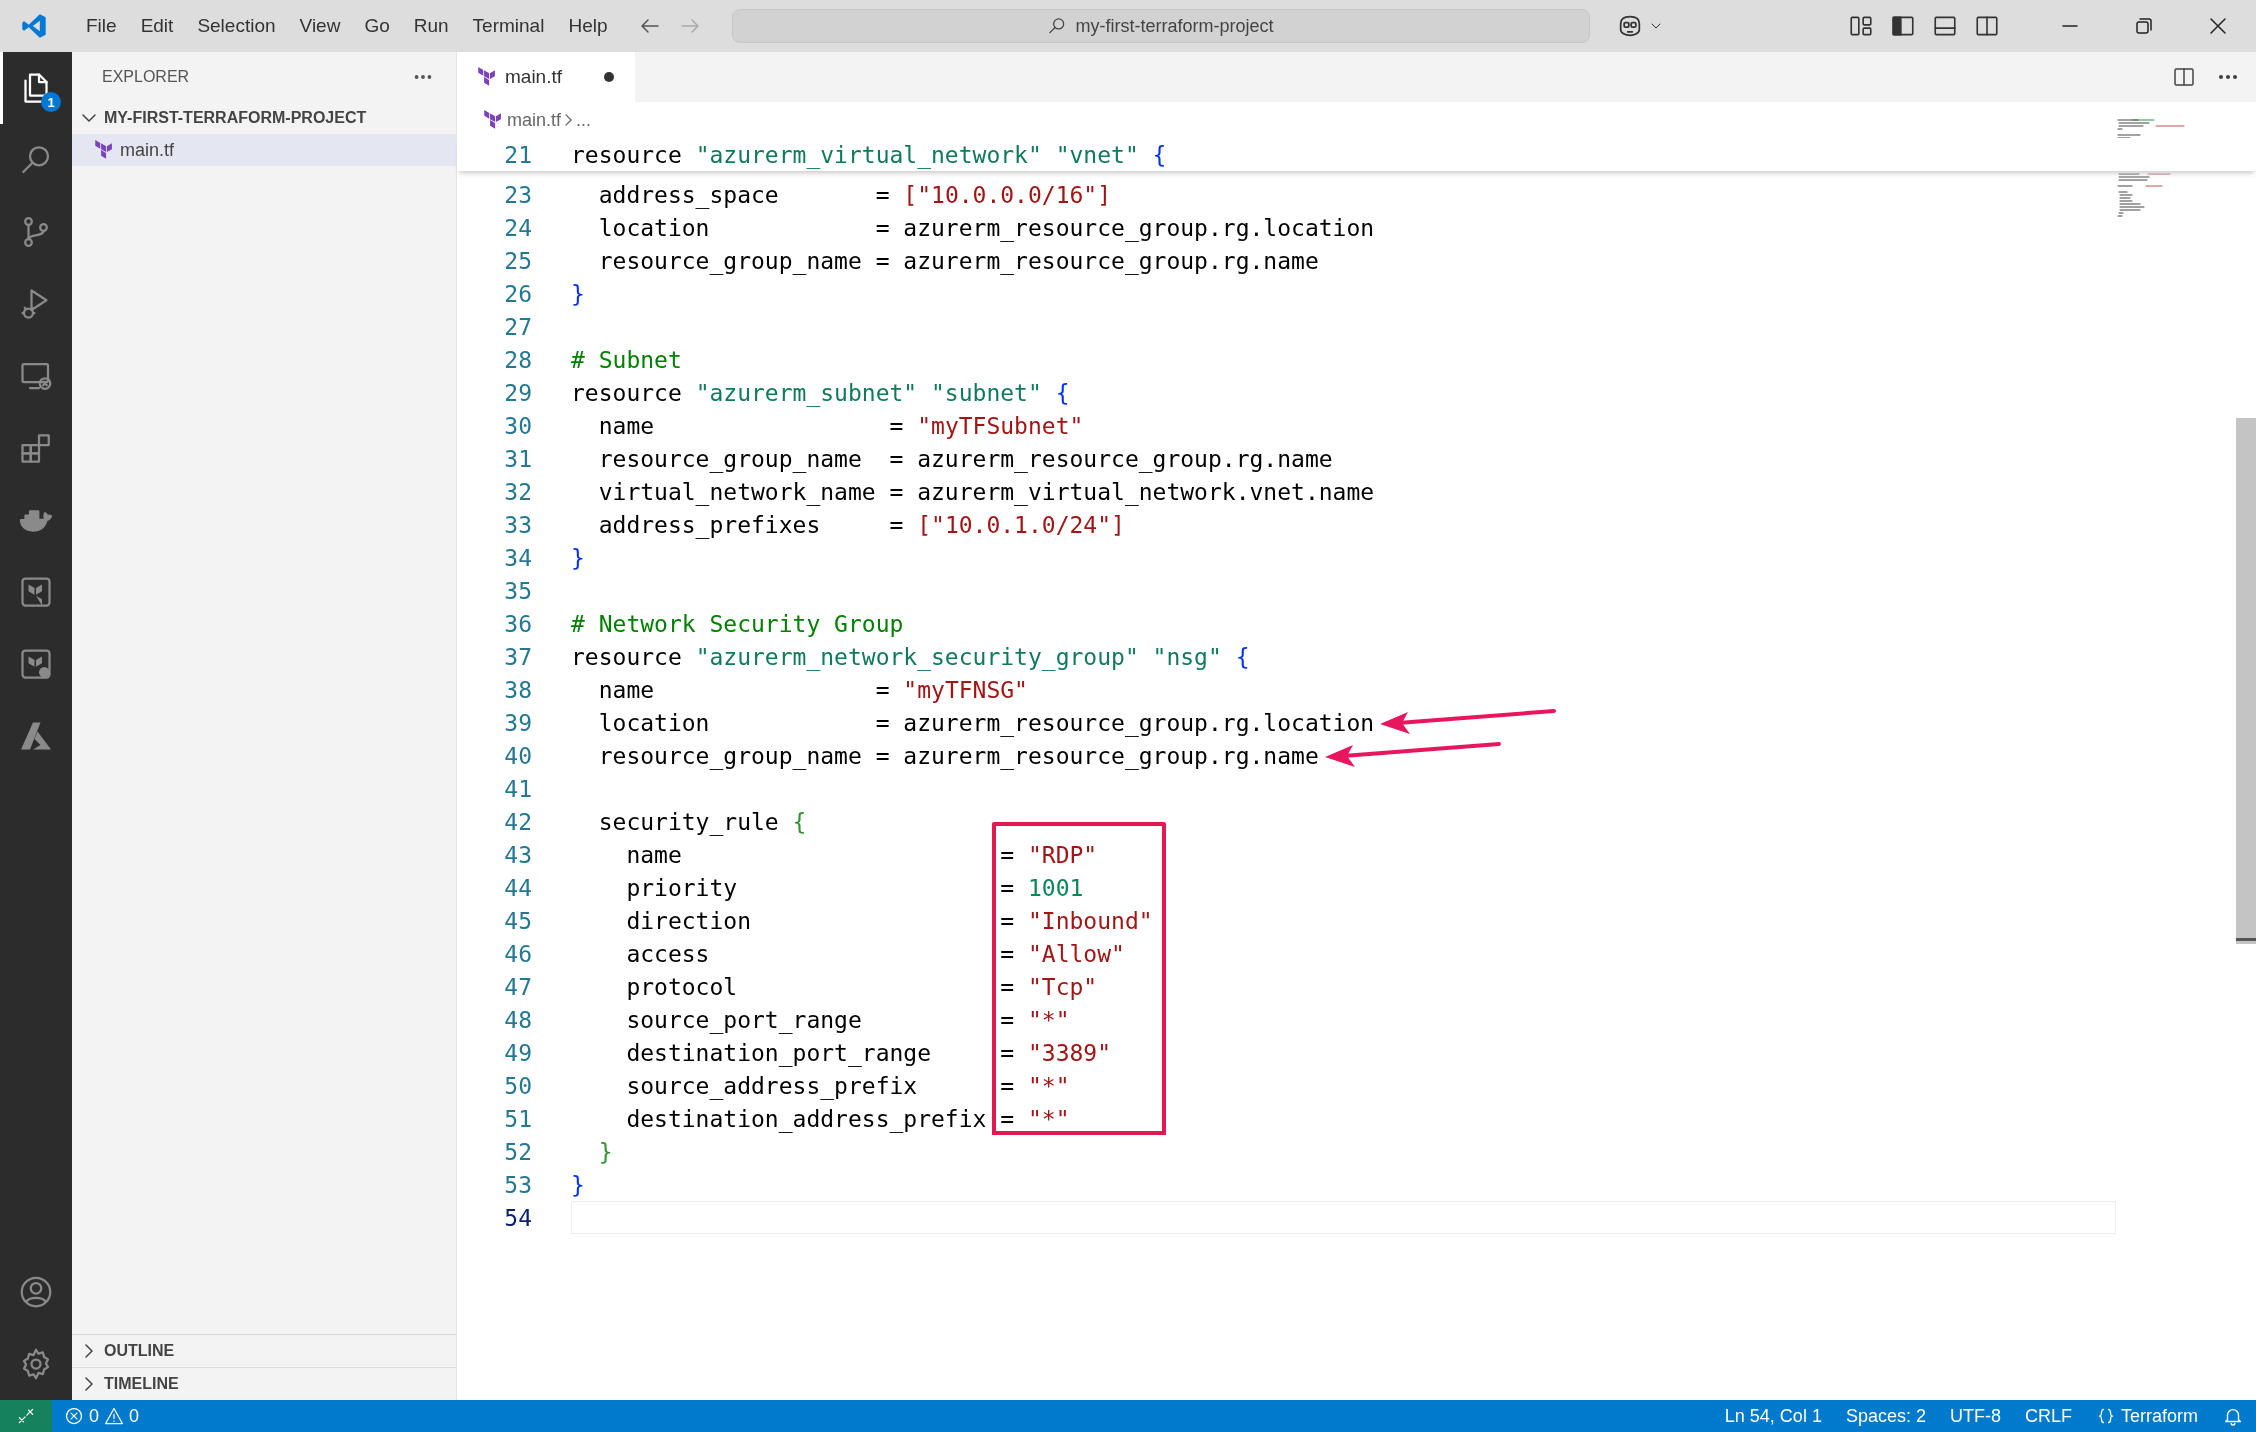 This screenshot has width=2256, height=1432. What do you see at coordinates (847, 1118) in the screenshot?
I see `code-line: destination_address_prefix = "*"` at bounding box center [847, 1118].